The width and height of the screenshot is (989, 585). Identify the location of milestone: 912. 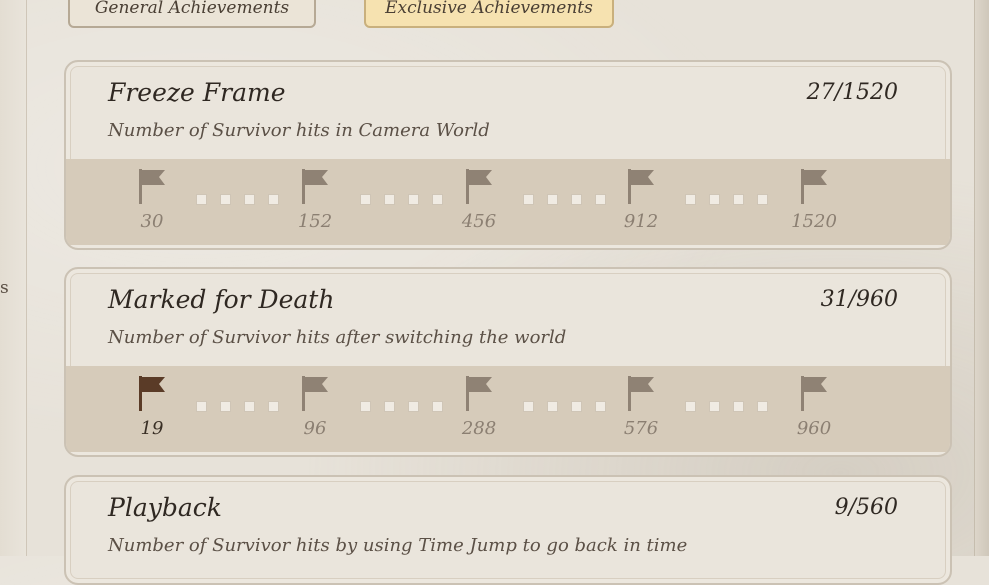
(641, 199).